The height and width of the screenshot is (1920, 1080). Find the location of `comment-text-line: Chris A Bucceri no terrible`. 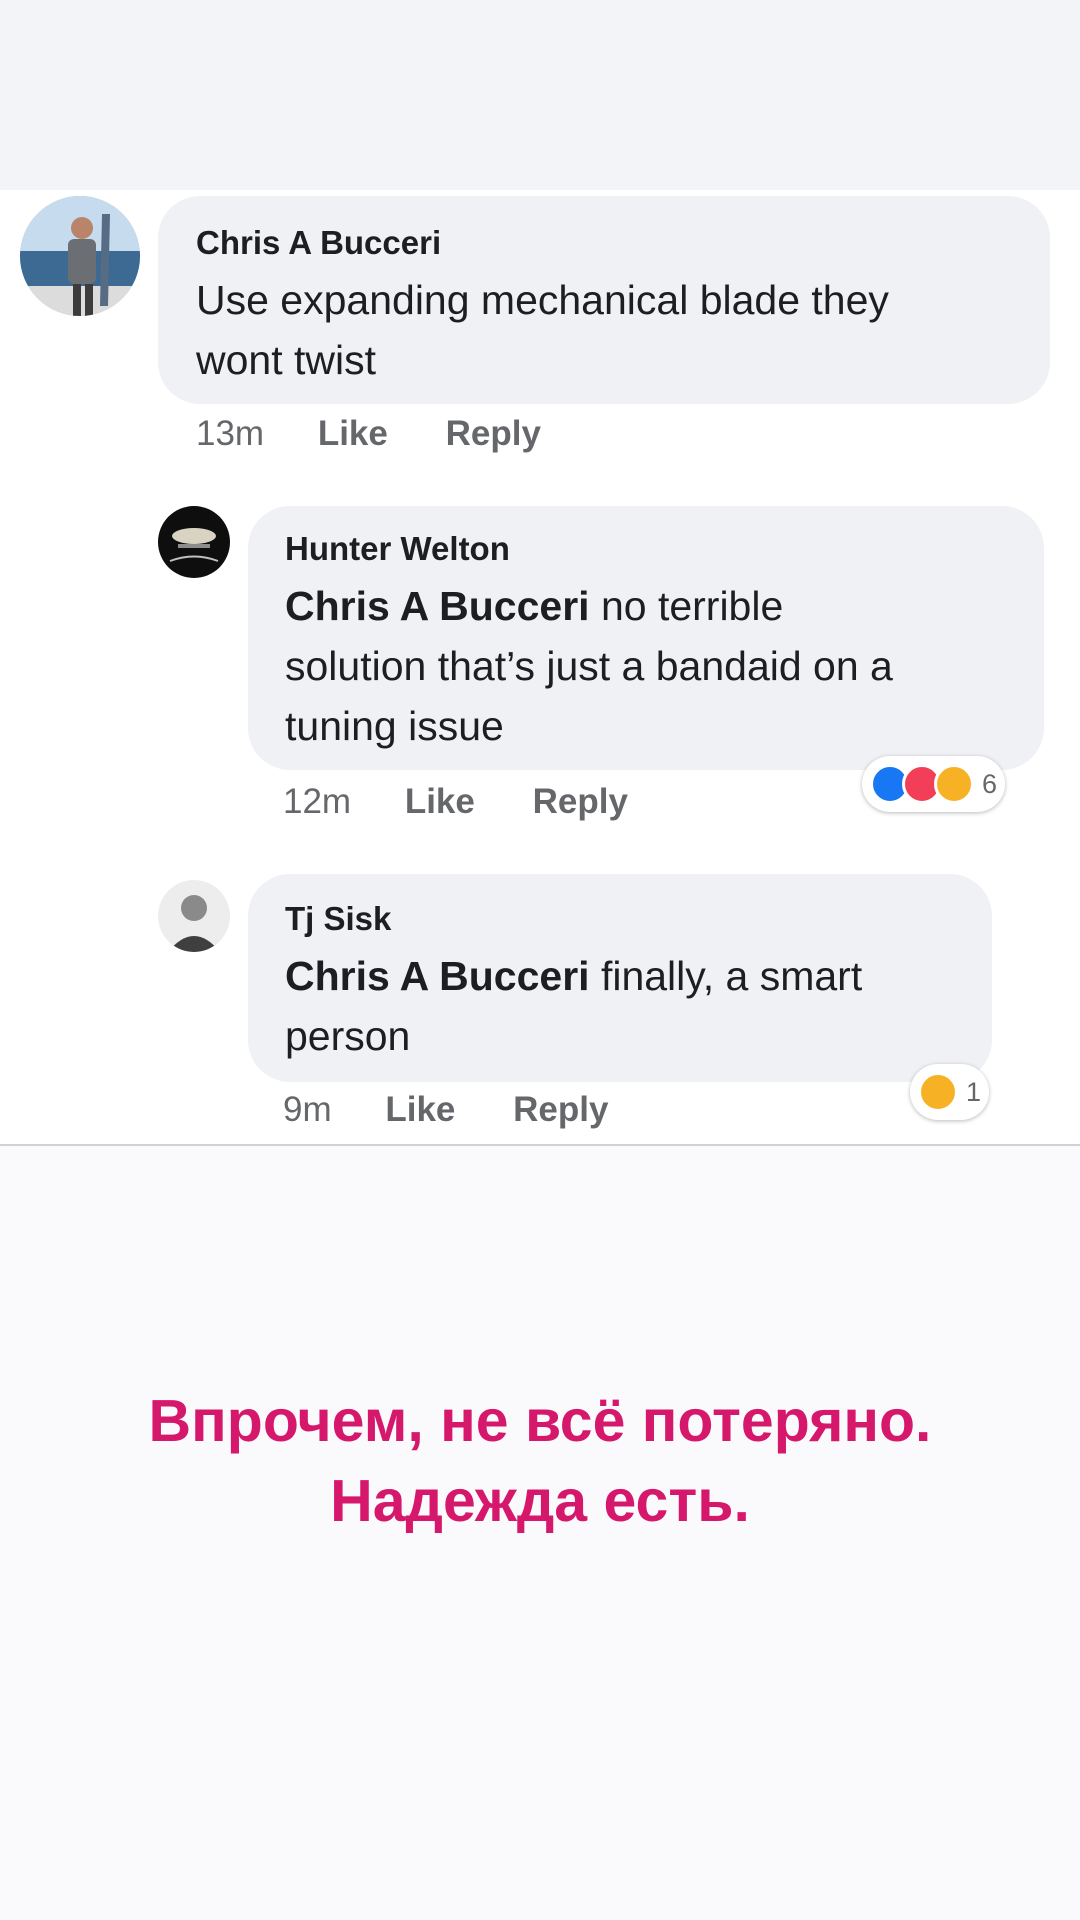

comment-text-line: Chris A Bucceri no terrible is located at coordinates (655, 606).